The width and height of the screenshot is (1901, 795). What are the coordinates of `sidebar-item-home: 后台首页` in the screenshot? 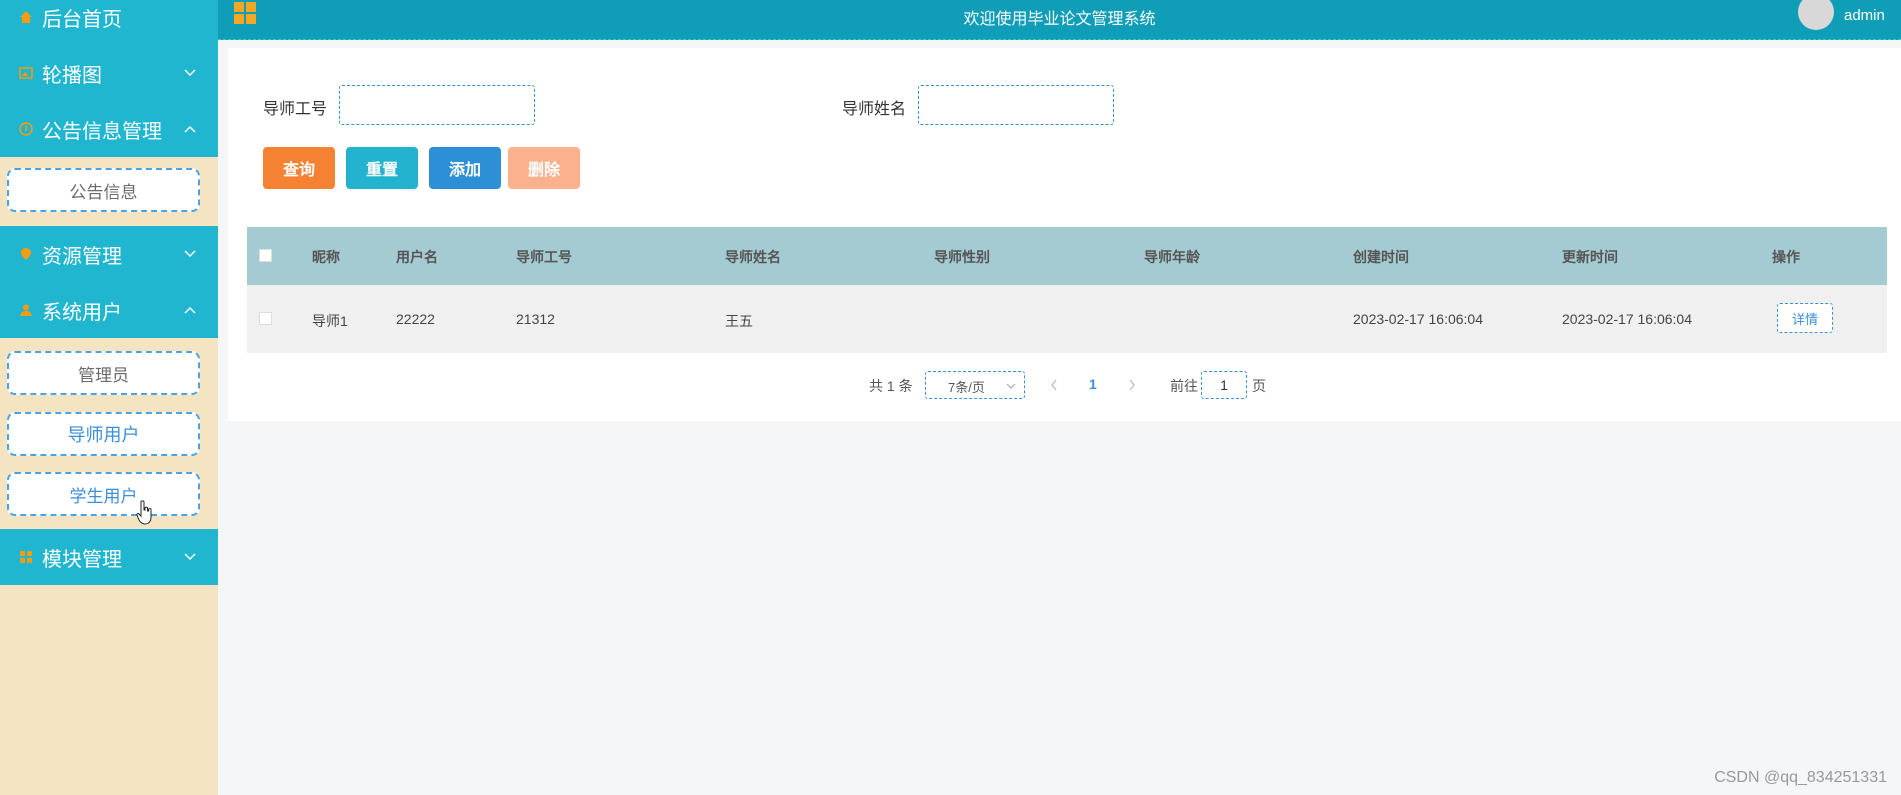 It's located at (109, 22).